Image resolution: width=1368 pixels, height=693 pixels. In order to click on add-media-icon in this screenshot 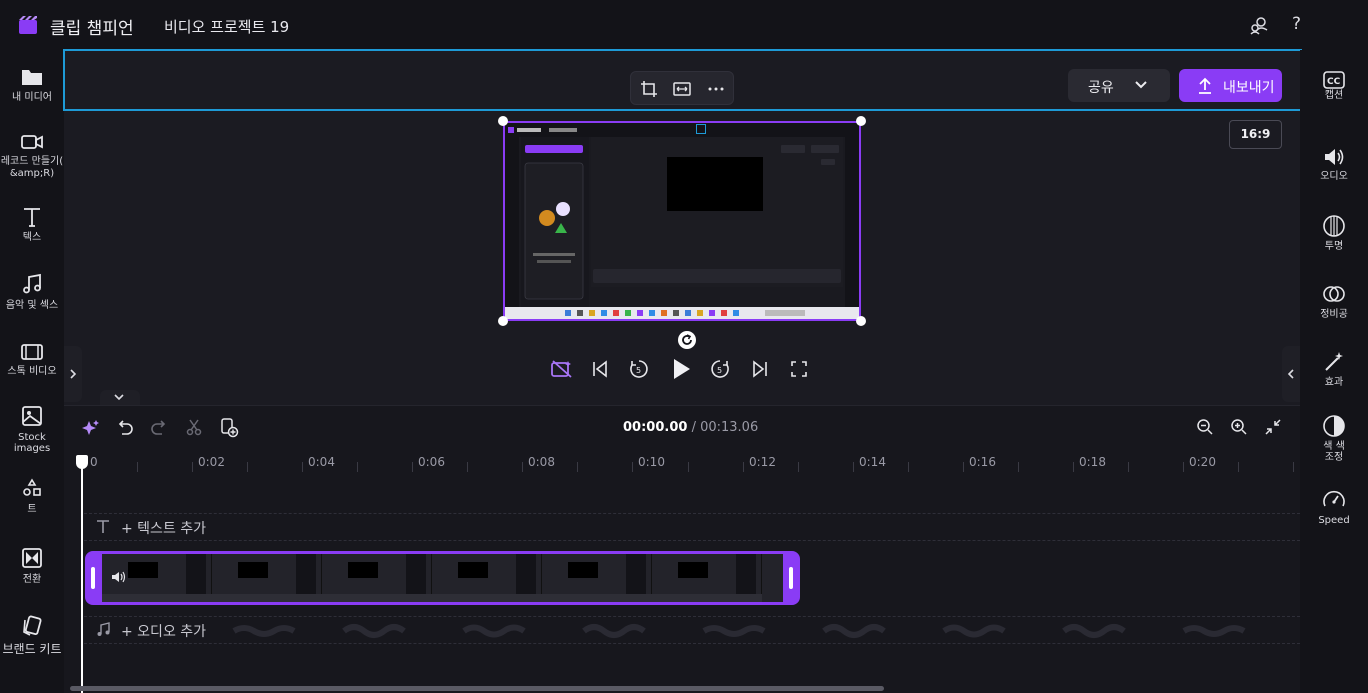, I will do `click(229, 428)`.